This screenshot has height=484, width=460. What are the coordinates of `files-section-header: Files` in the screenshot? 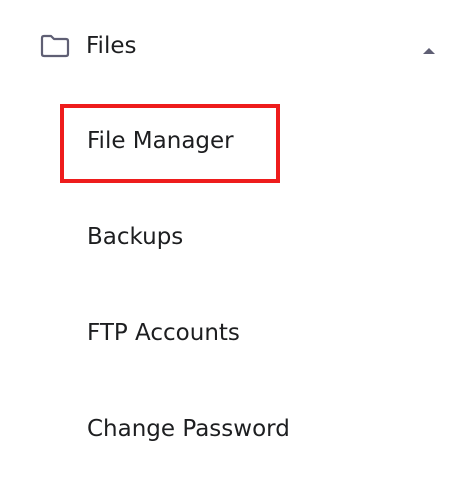 It's located at (230, 46).